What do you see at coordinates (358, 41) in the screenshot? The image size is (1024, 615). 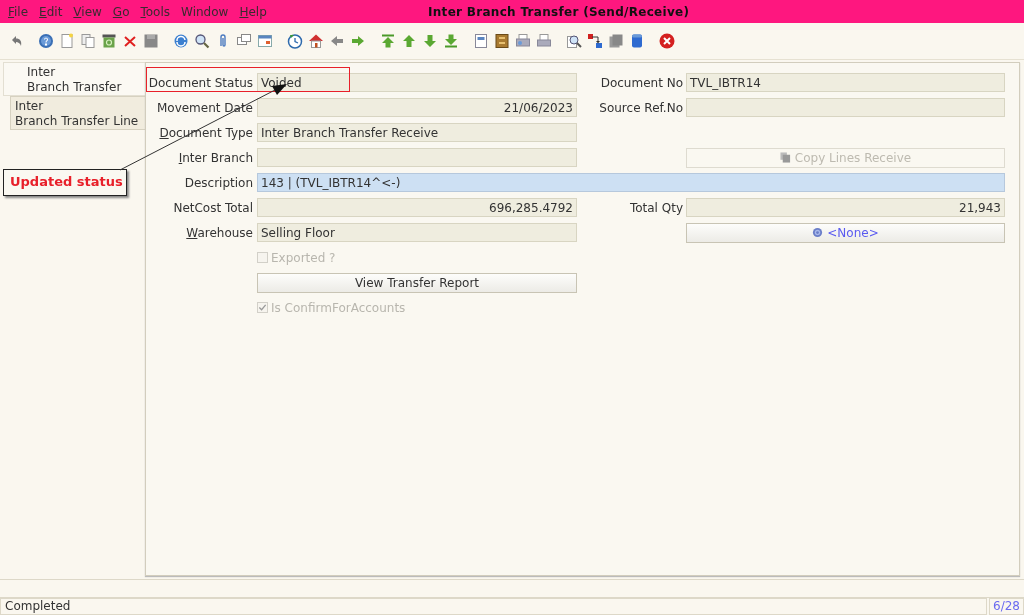 I see `right-arrow-icon` at bounding box center [358, 41].